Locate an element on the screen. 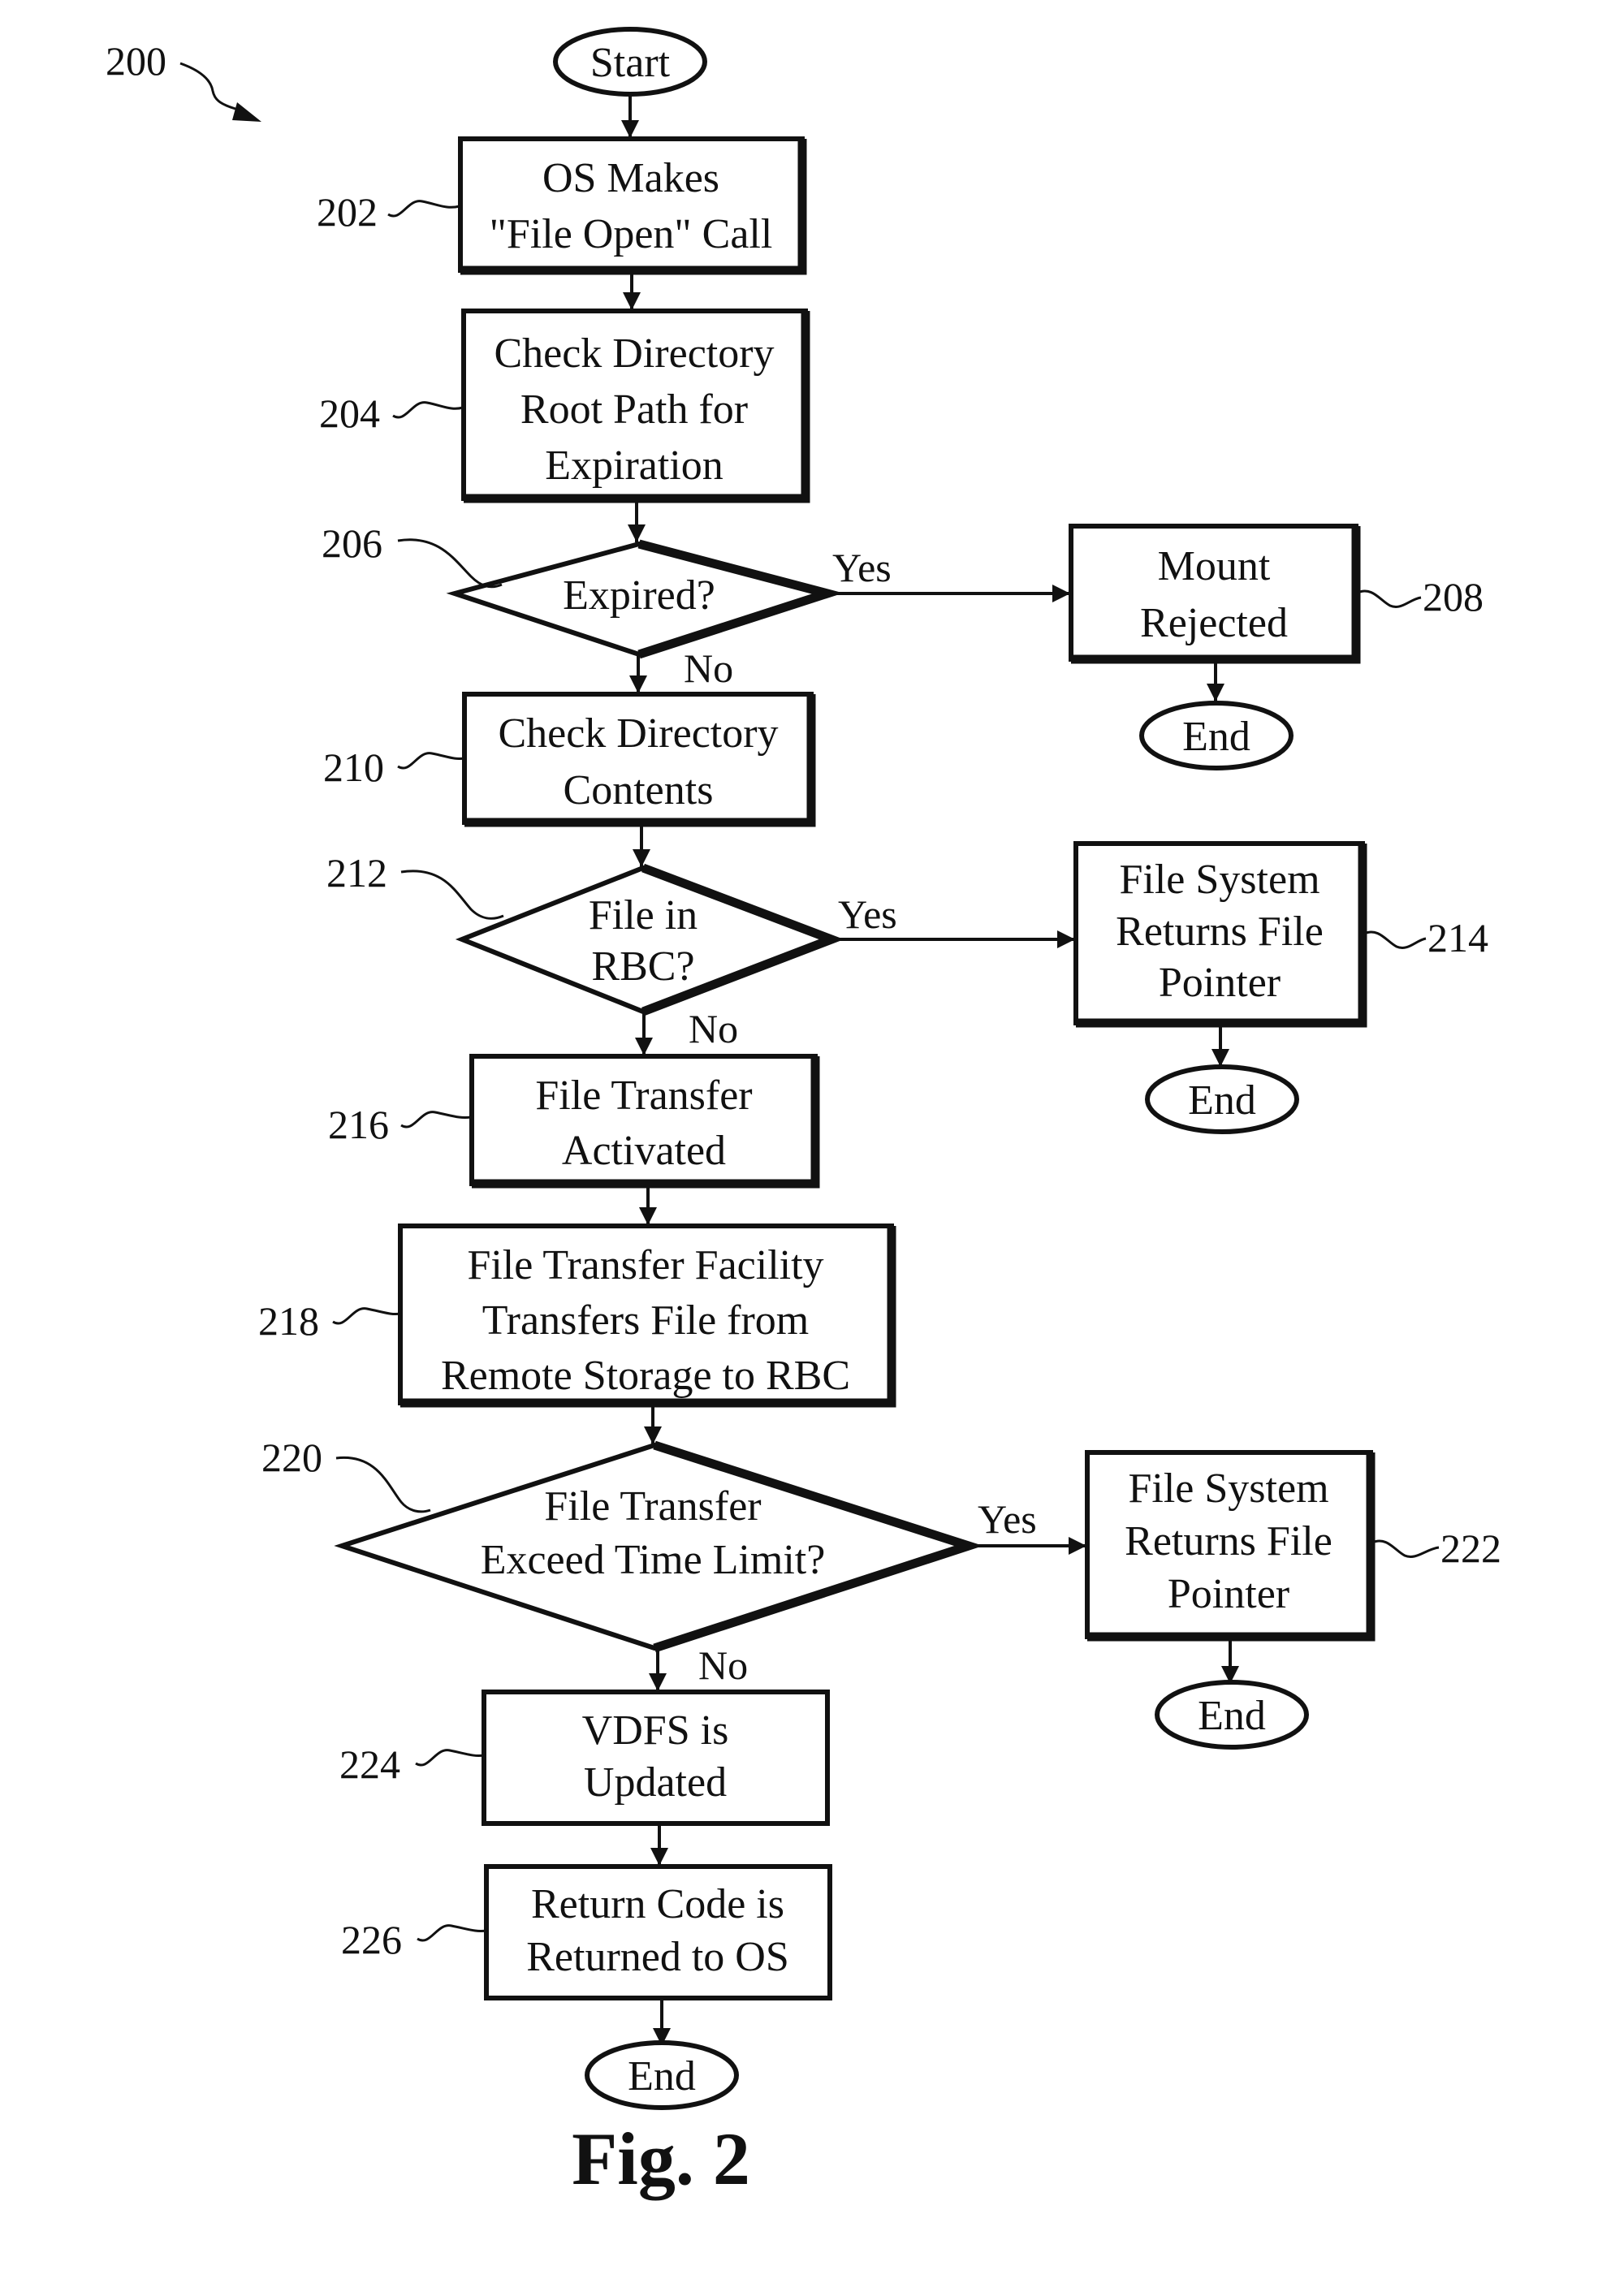 The image size is (1611, 2296). node-202-ref: 202 is located at coordinates (347, 212).